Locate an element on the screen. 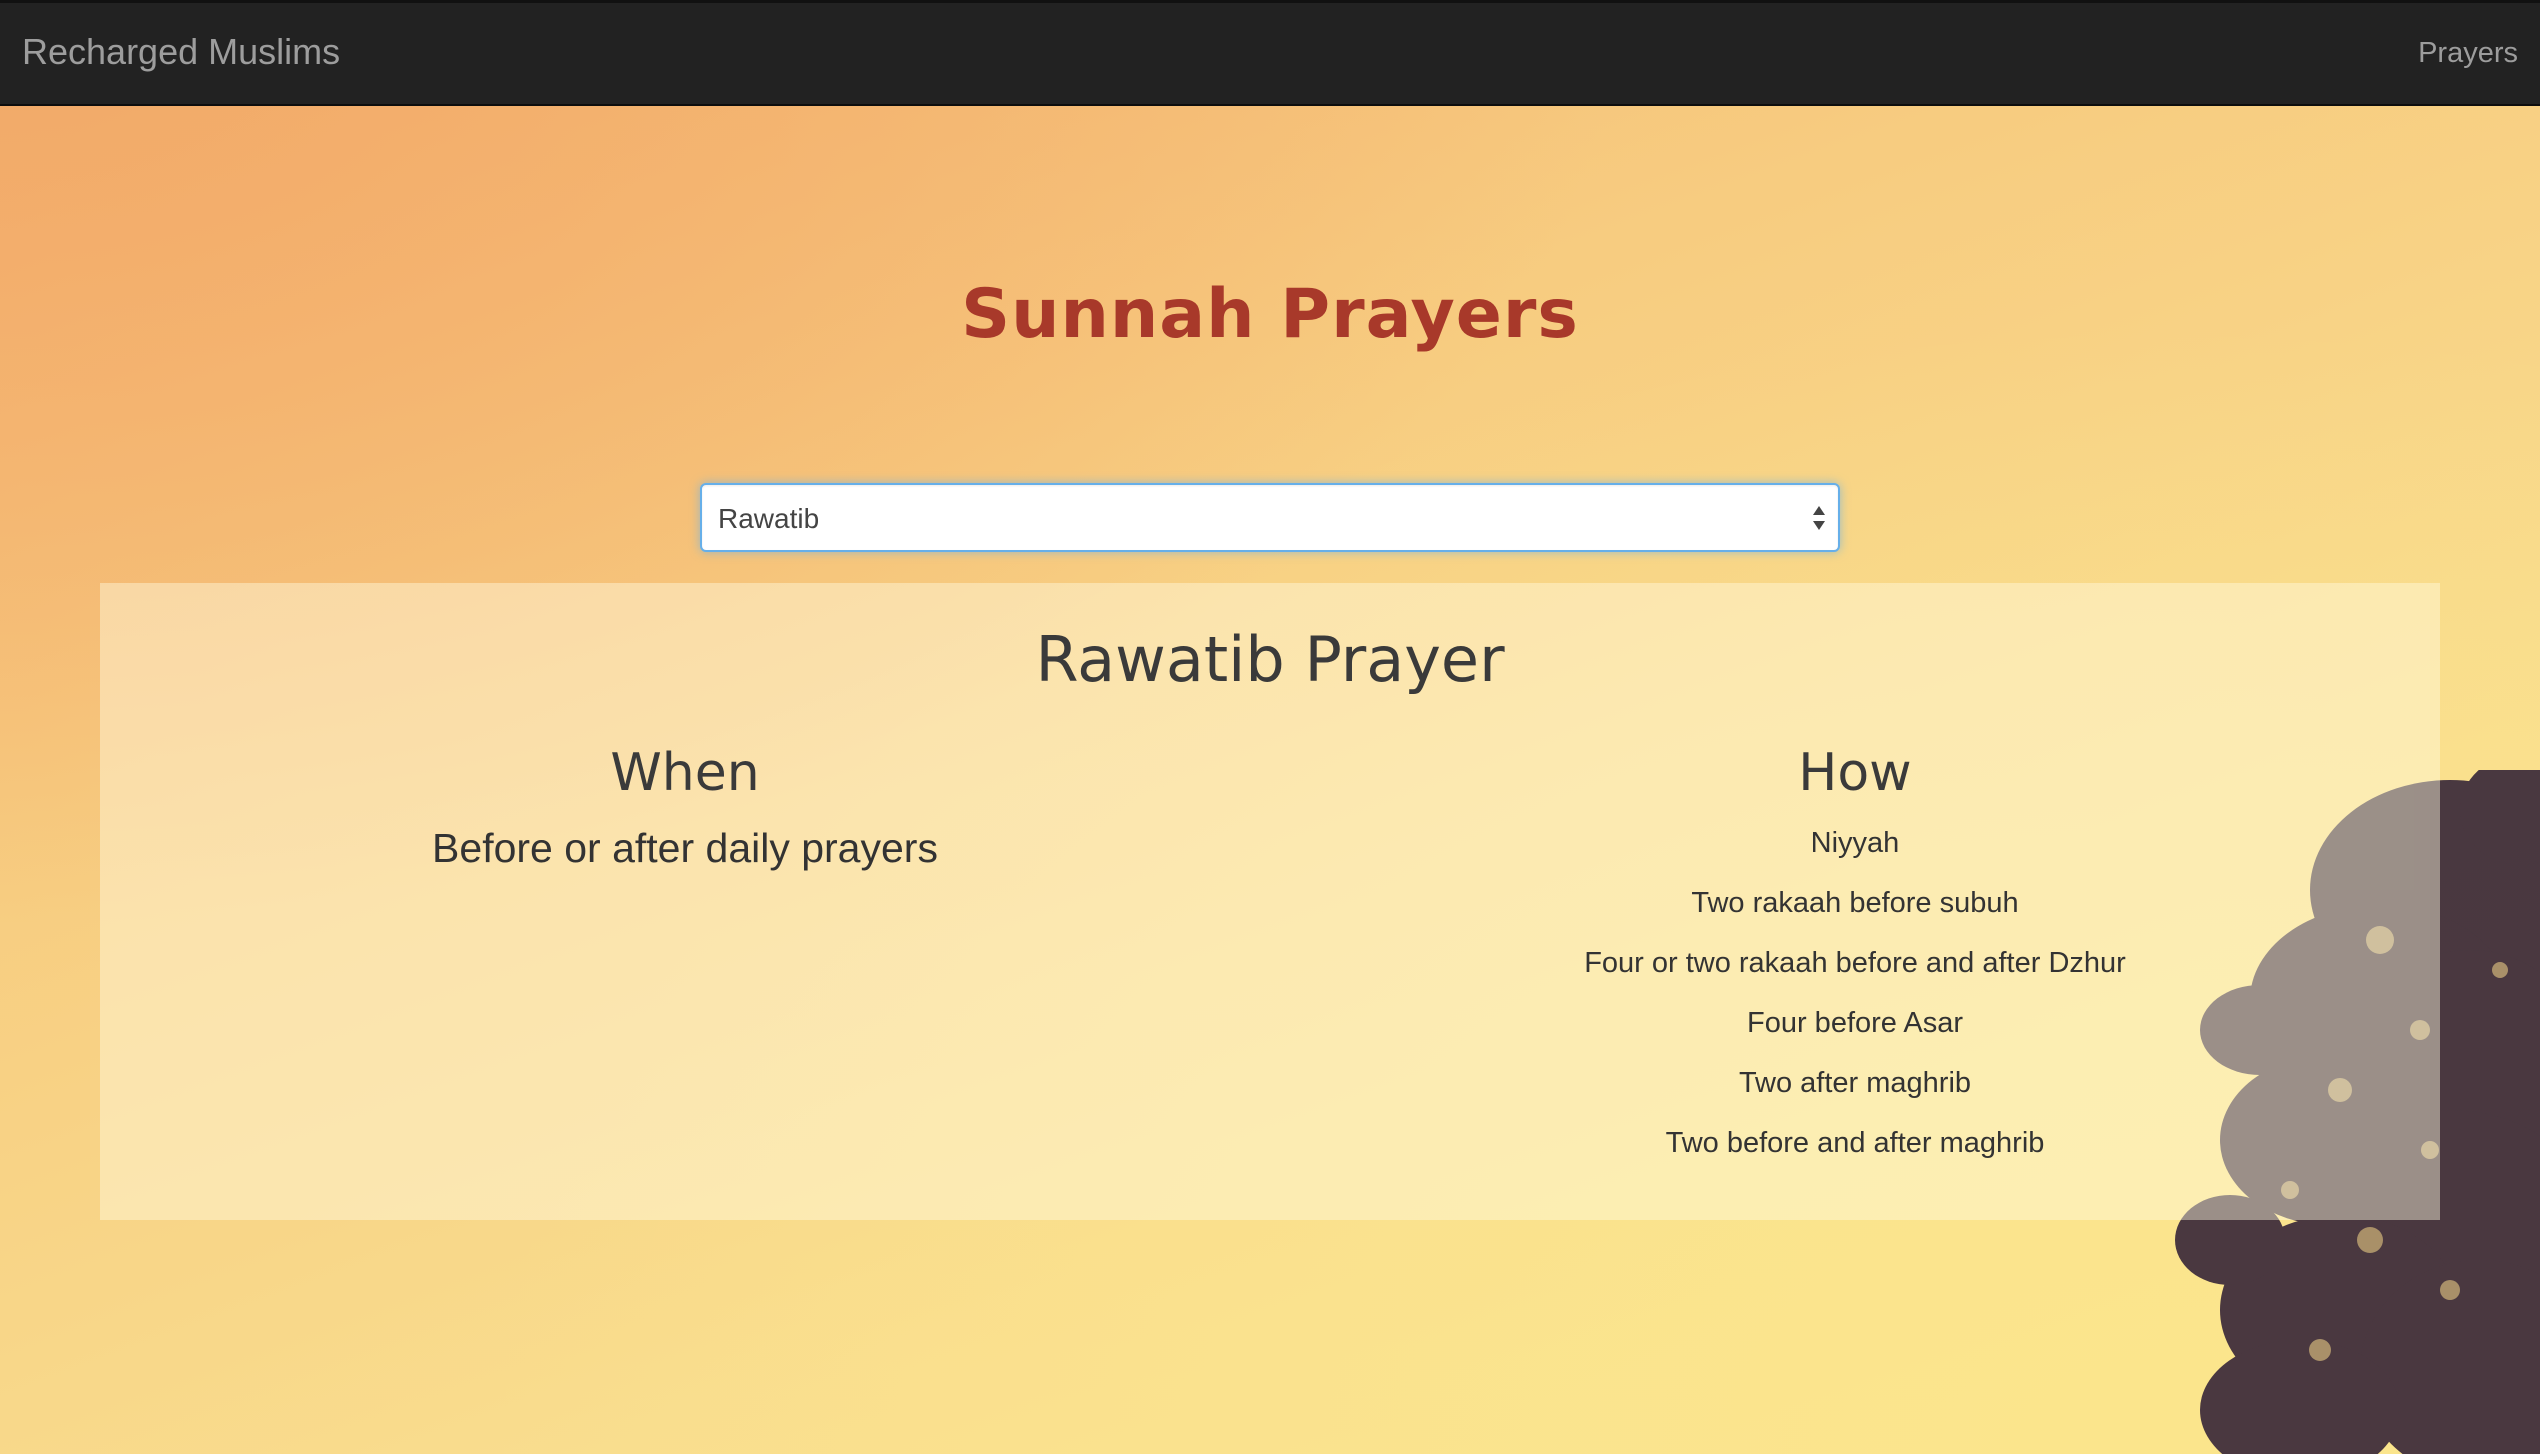  top-navbar: Recharged Muslims Prayers is located at coordinates (1270, 53).